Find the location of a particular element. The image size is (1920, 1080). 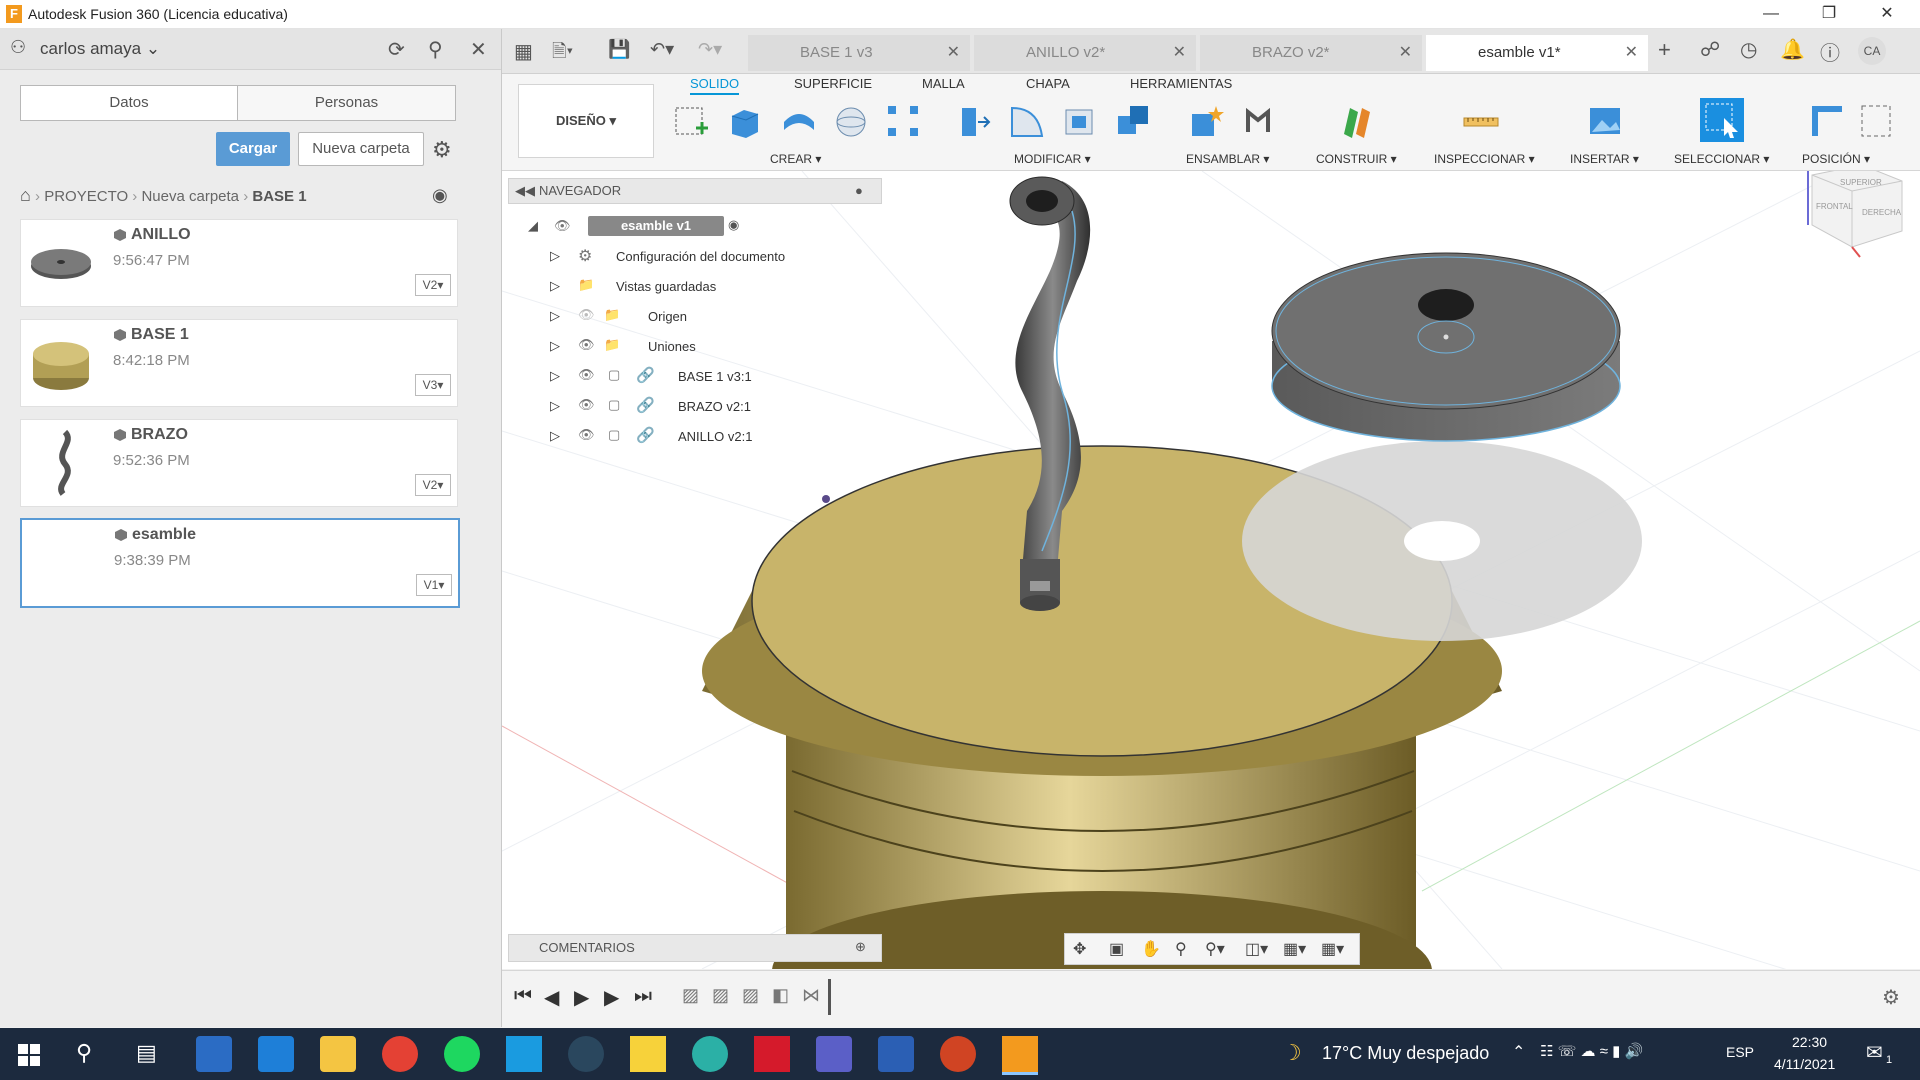

spotify-icon is located at coordinates (462, 1054).